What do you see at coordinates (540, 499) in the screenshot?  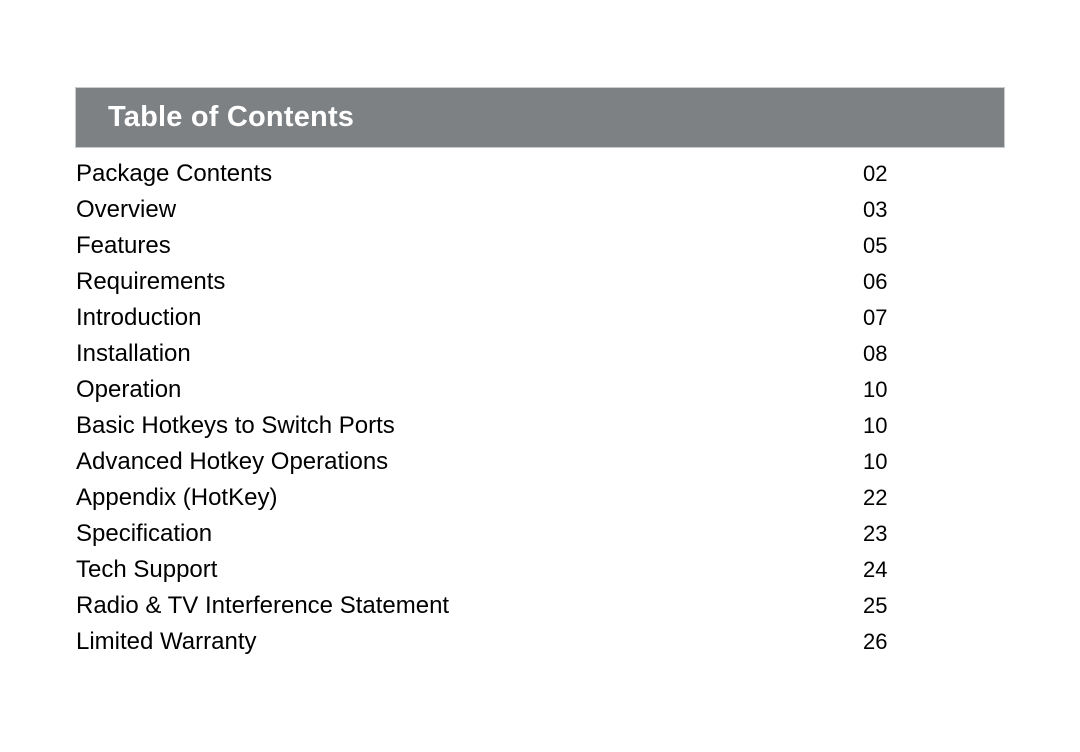 I see `toc-entry-row: Appendix (HotKey) 22` at bounding box center [540, 499].